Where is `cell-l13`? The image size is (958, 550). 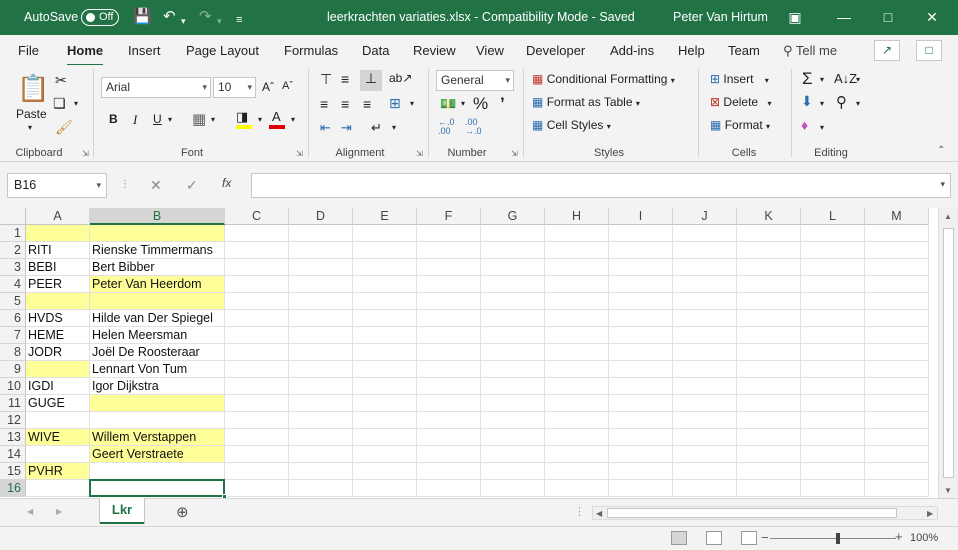 cell-l13 is located at coordinates (833, 437).